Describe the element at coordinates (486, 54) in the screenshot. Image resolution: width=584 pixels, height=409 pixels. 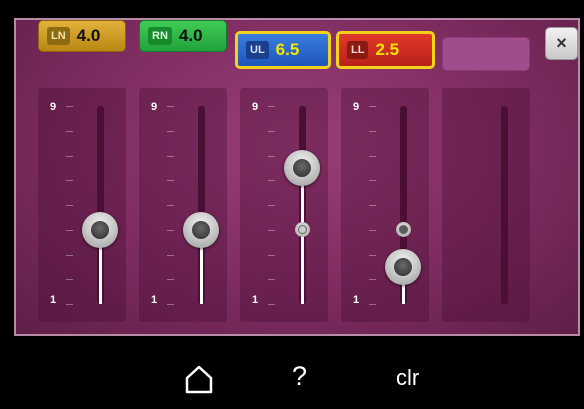
I see `tab-empty-slot` at that location.